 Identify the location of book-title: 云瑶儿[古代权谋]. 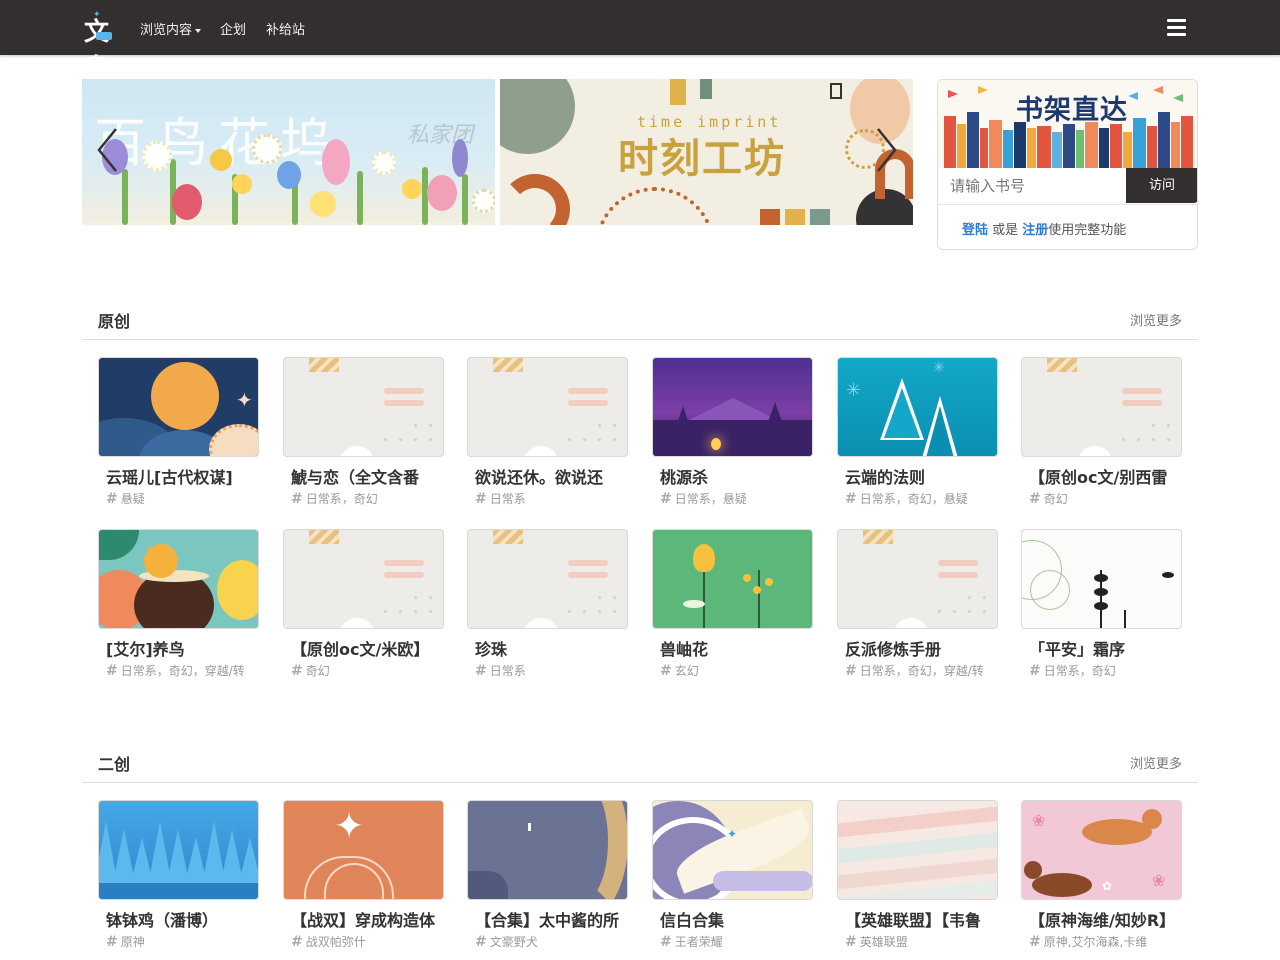
(182, 476).